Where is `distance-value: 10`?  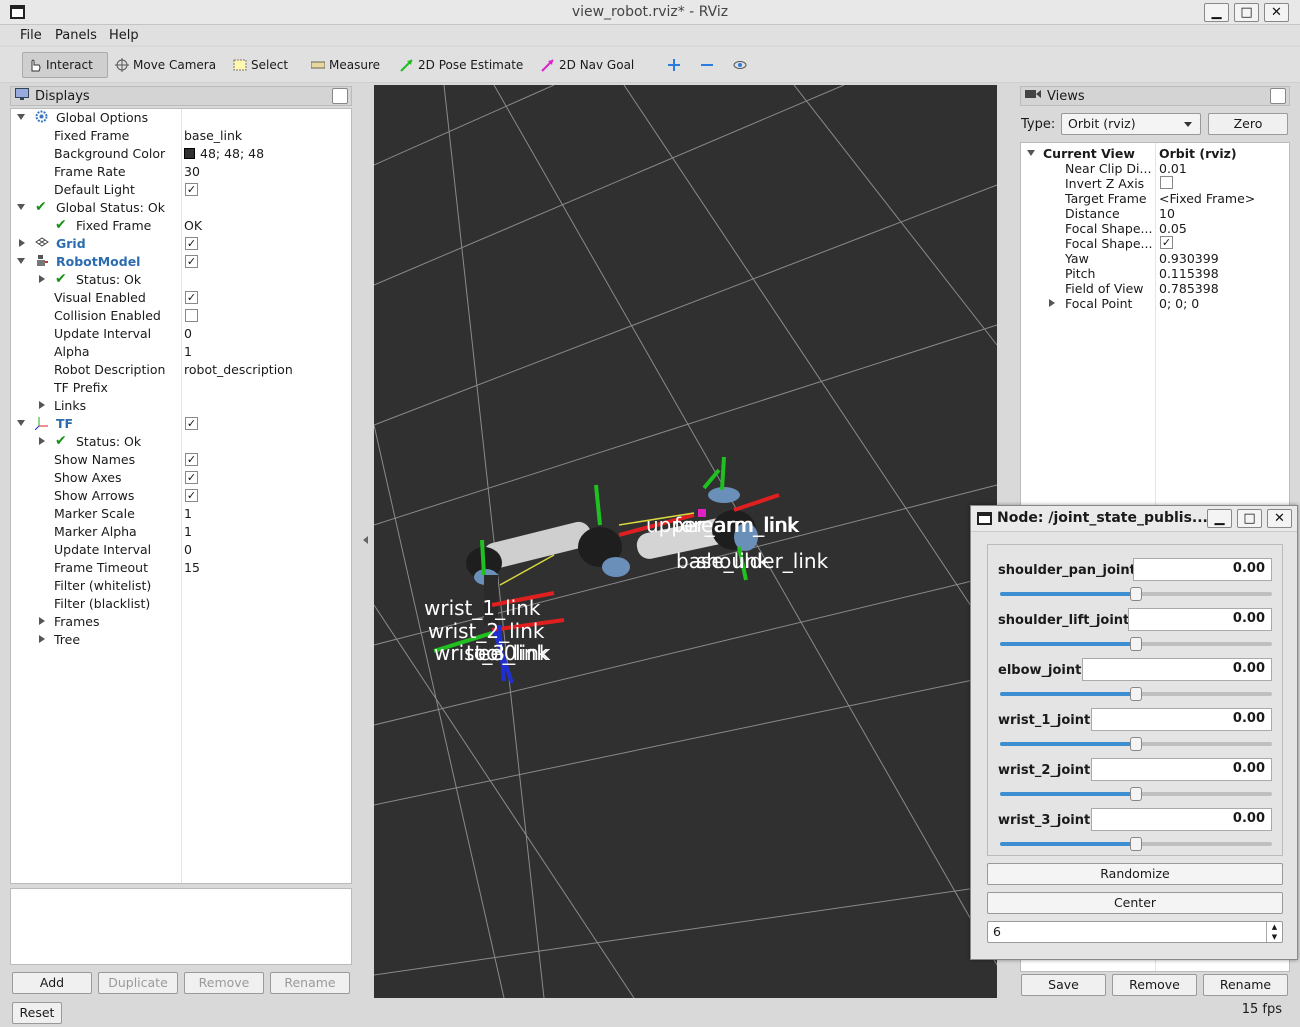
distance-value: 10 is located at coordinates (1167, 213).